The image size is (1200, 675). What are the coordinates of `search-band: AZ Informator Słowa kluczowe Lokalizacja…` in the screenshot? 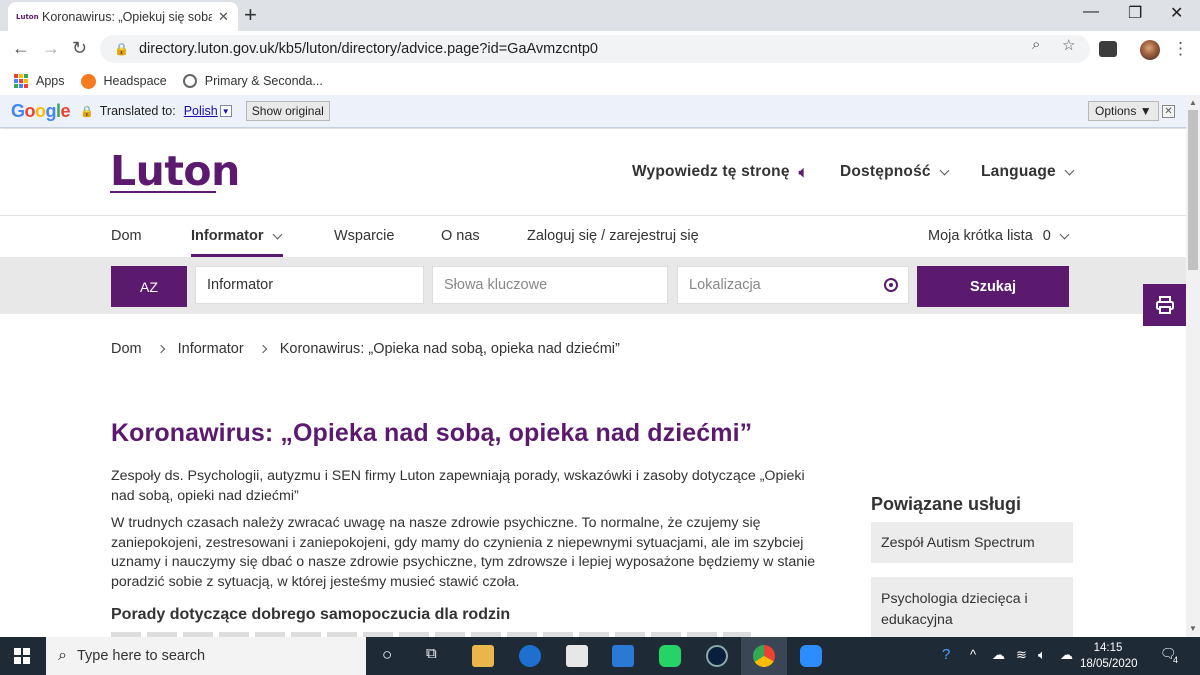 It's located at (593, 285).